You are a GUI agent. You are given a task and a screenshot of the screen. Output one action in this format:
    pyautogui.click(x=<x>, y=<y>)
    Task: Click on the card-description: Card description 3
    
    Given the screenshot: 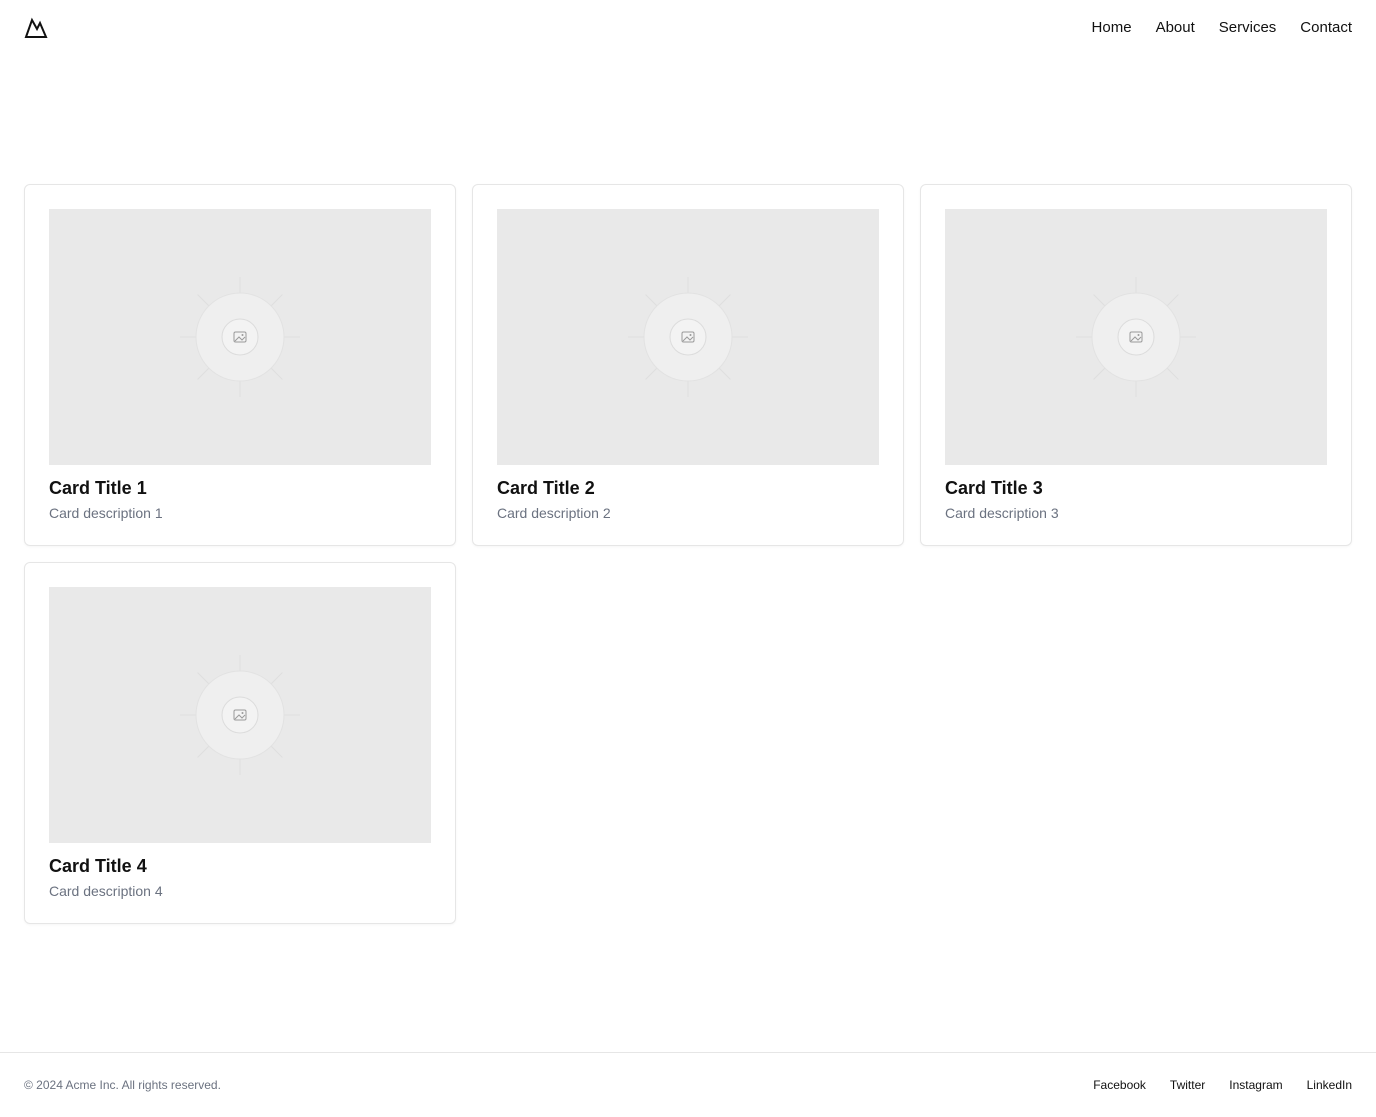 What is the action you would take?
    pyautogui.click(x=1002, y=513)
    